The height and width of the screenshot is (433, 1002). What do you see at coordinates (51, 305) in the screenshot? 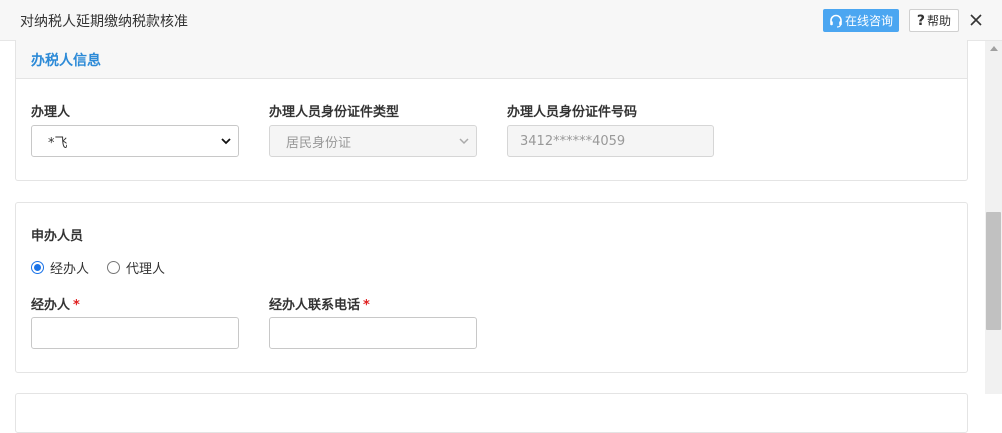
I see `agent-label-text: 经办人` at bounding box center [51, 305].